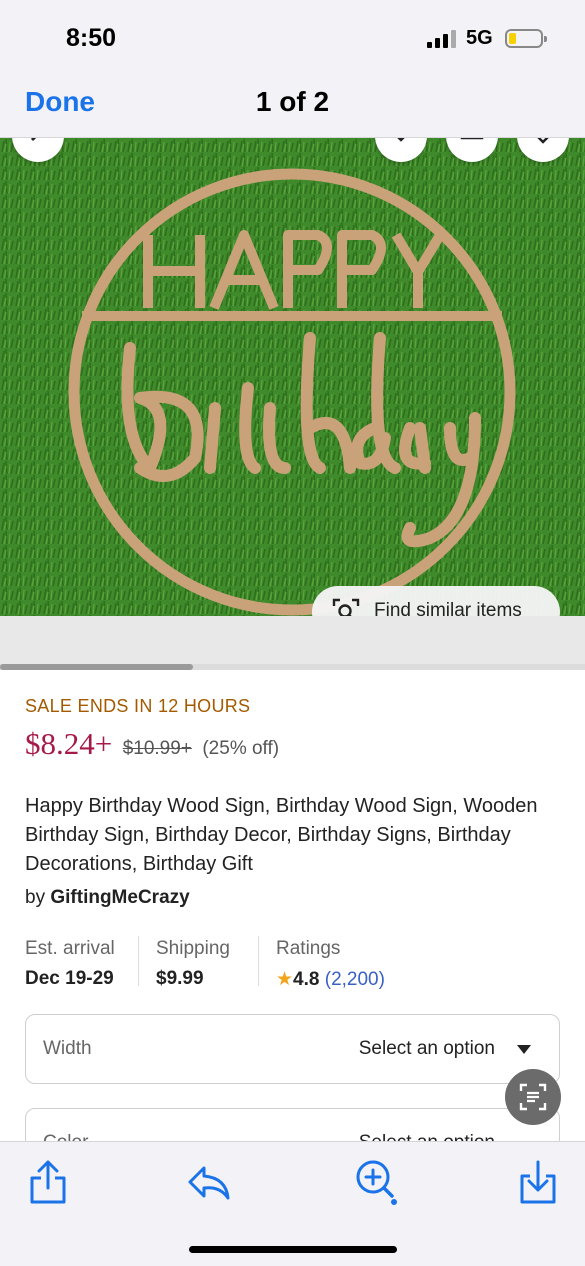  I want to click on status-time: 8:50, so click(91, 38).